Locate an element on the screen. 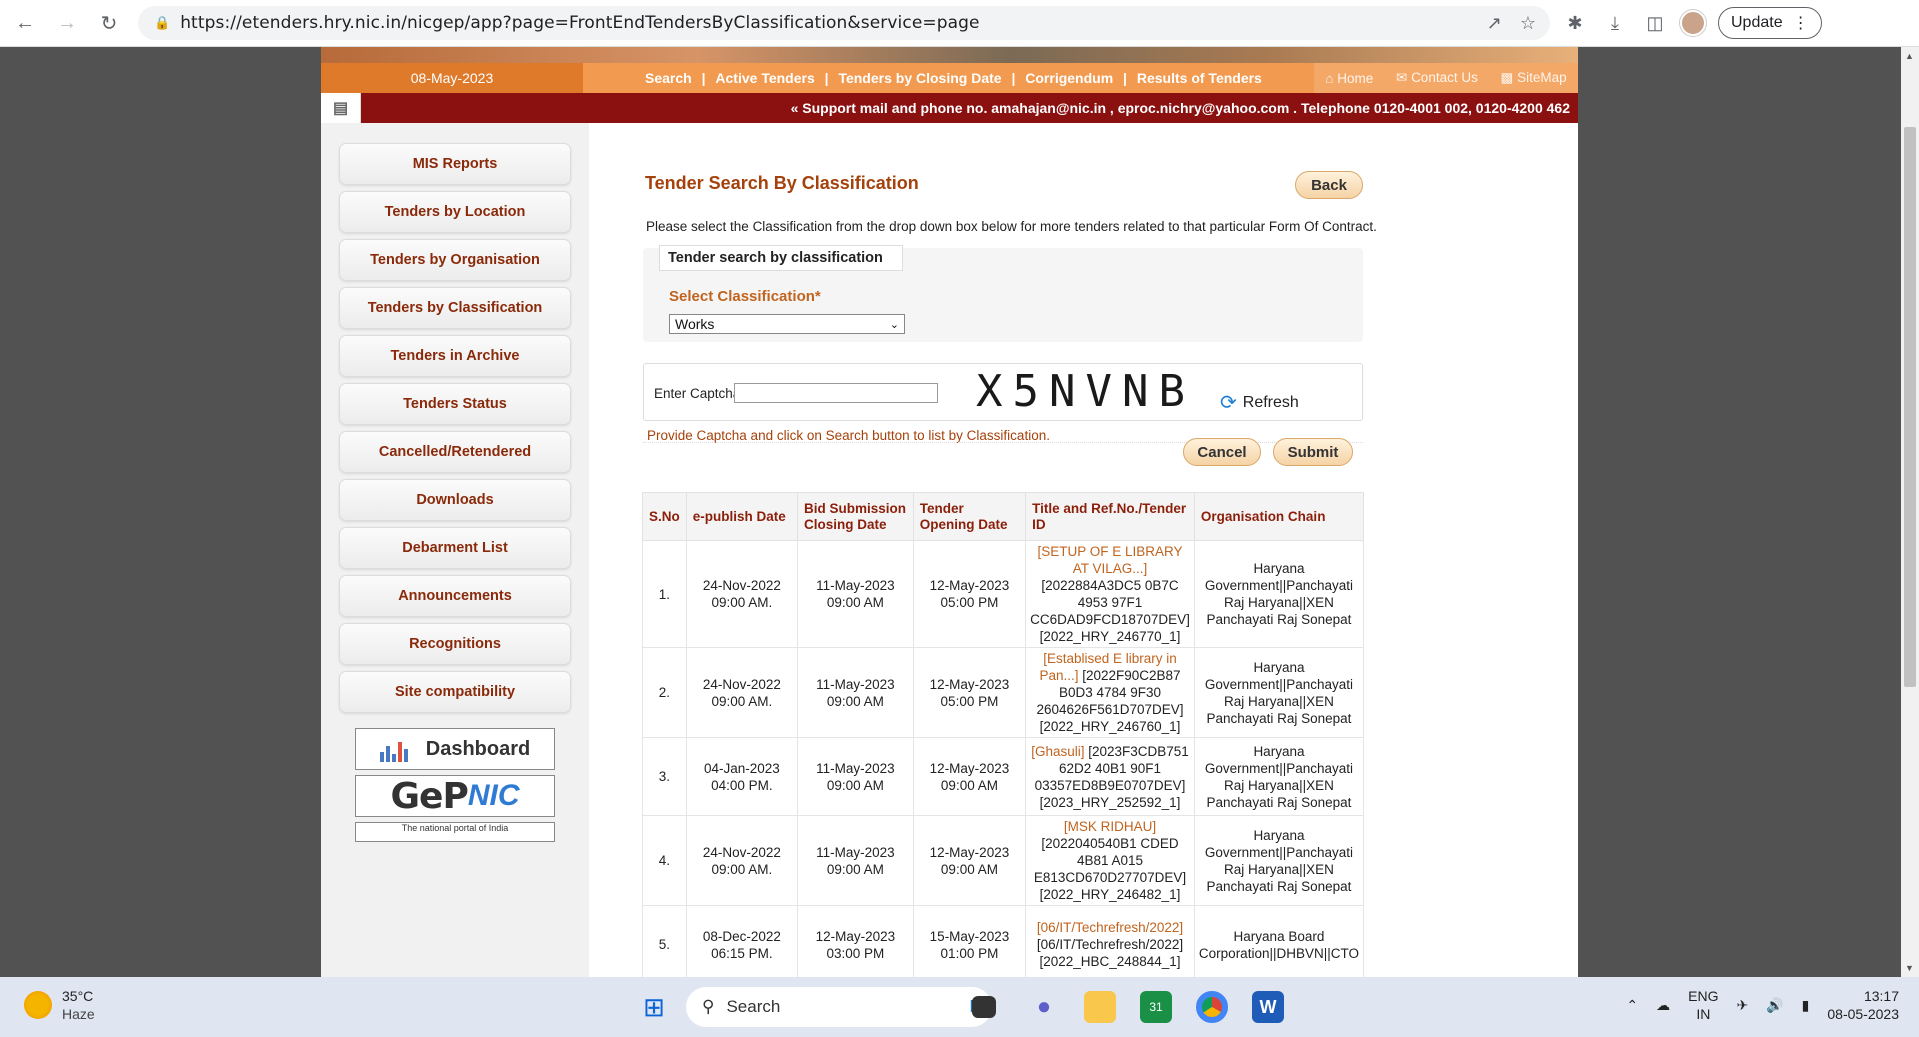 This screenshot has height=1037, width=1919. classification-select: Works ⌄ is located at coordinates (787, 324).